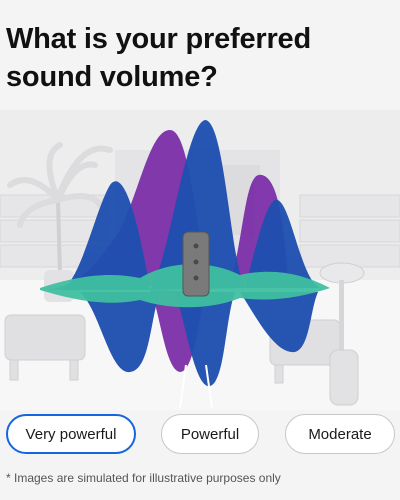 This screenshot has width=400, height=500. I want to click on option-powerful: Powerful, so click(210, 434).